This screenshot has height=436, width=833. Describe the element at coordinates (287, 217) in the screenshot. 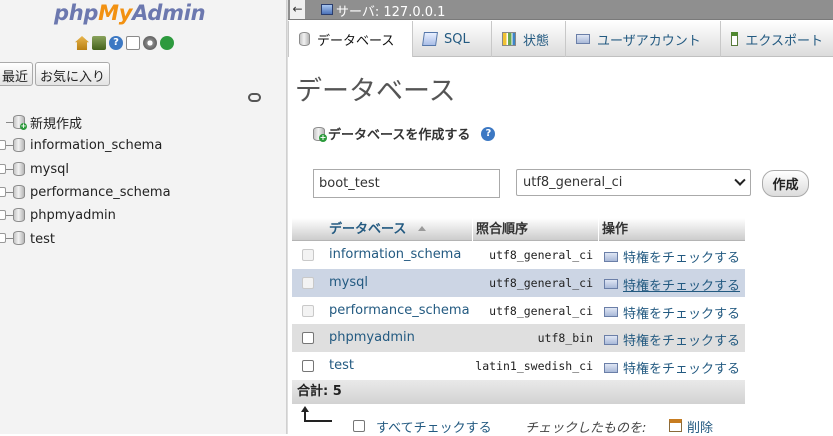

I see `panel-resize-handle` at that location.